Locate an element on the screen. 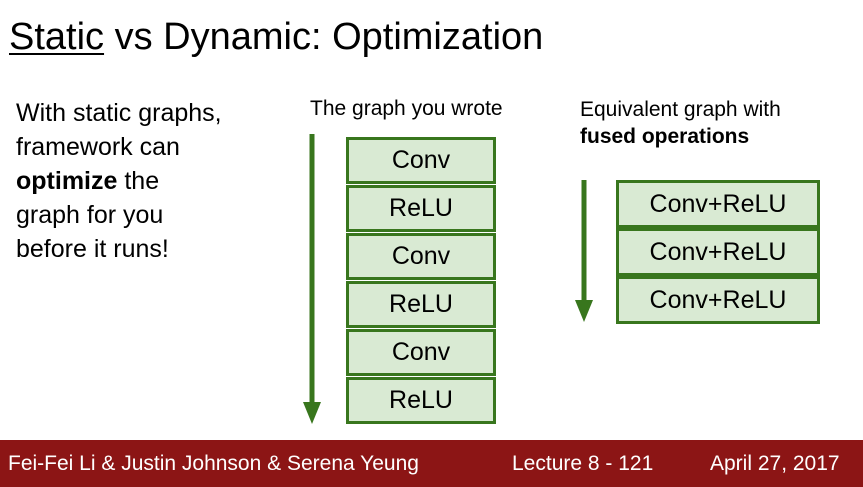 The height and width of the screenshot is (487, 863). right-graph-caption: Equivalent graph with fused operations is located at coordinates (680, 123).